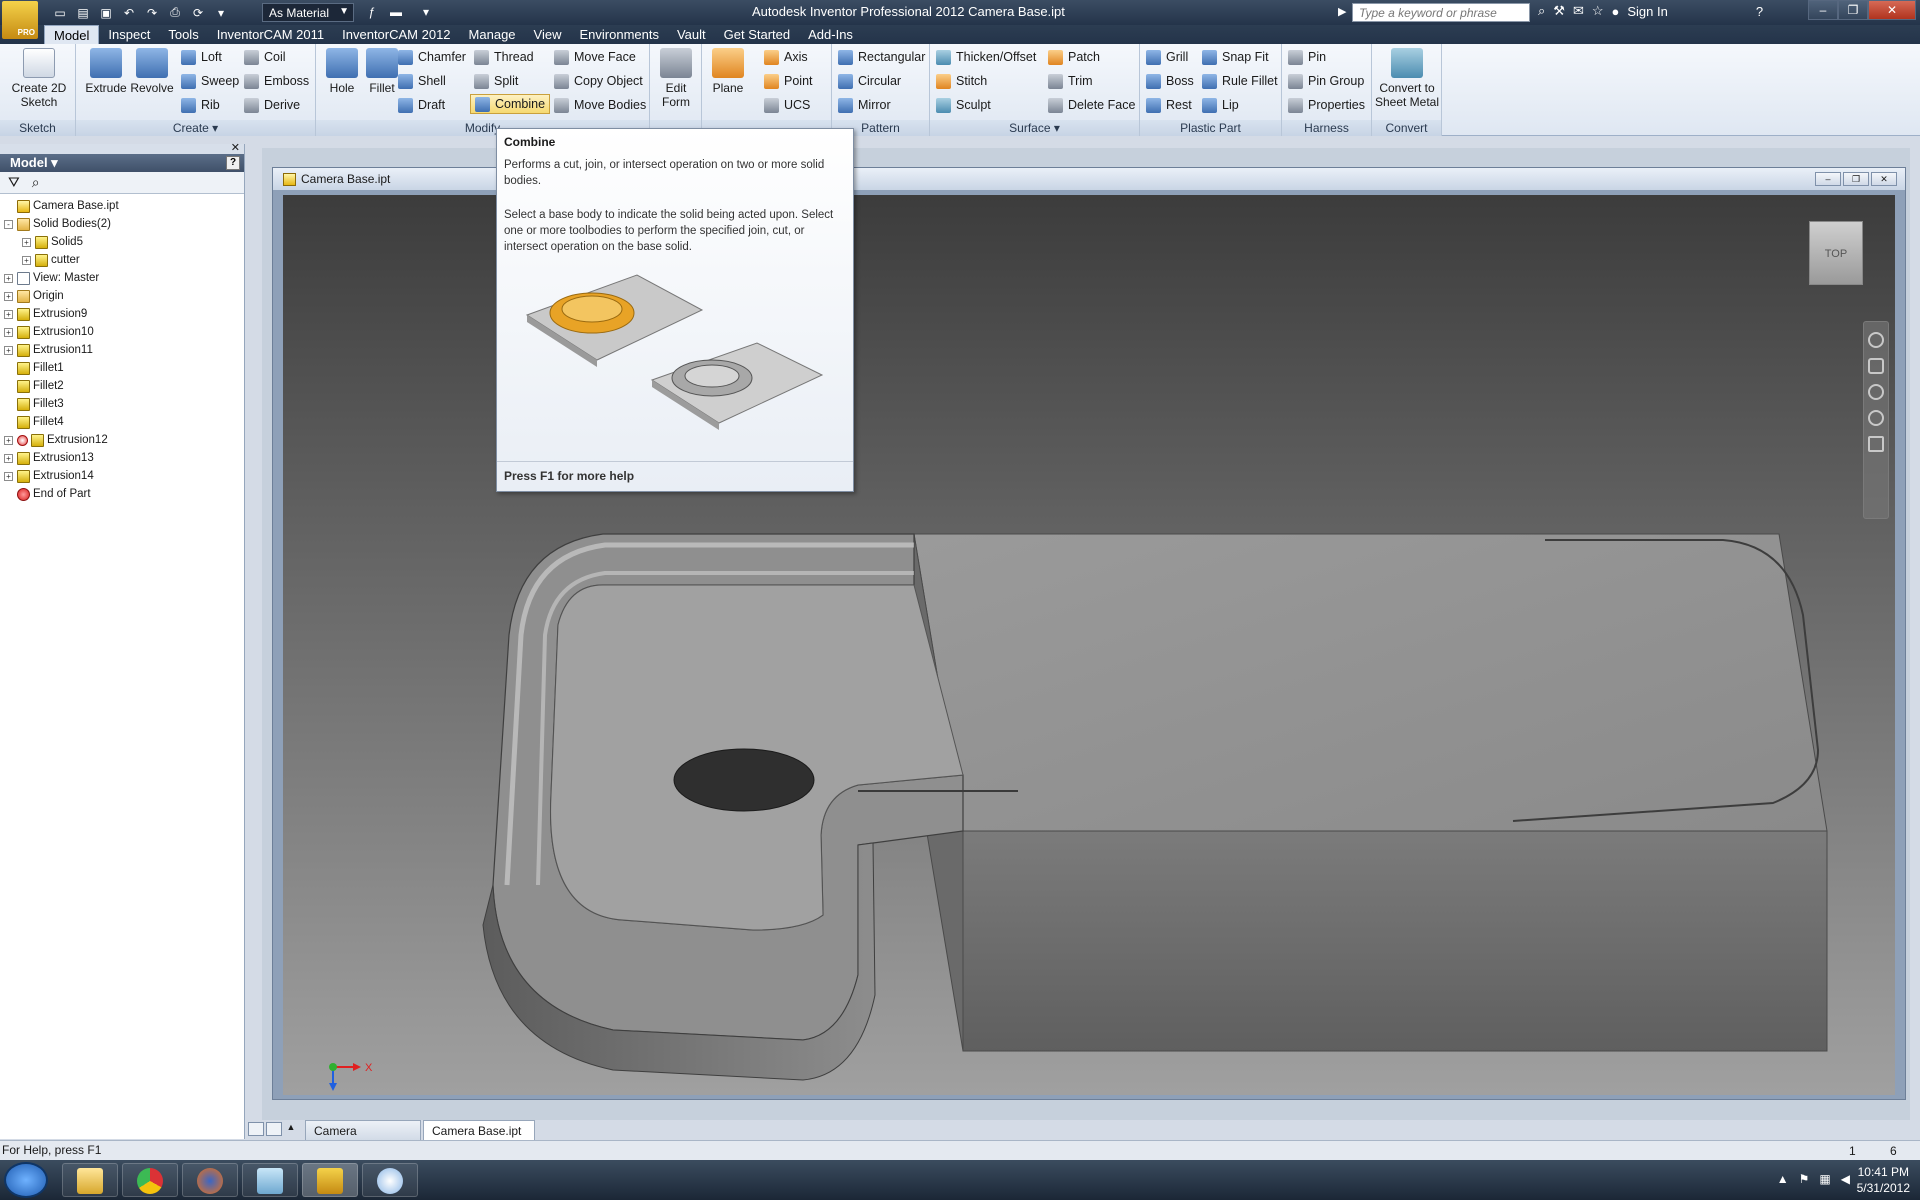 The width and height of the screenshot is (1920, 1200). Describe the element at coordinates (830, 34) in the screenshot. I see `tab-add-ins: Add-Ins` at that location.